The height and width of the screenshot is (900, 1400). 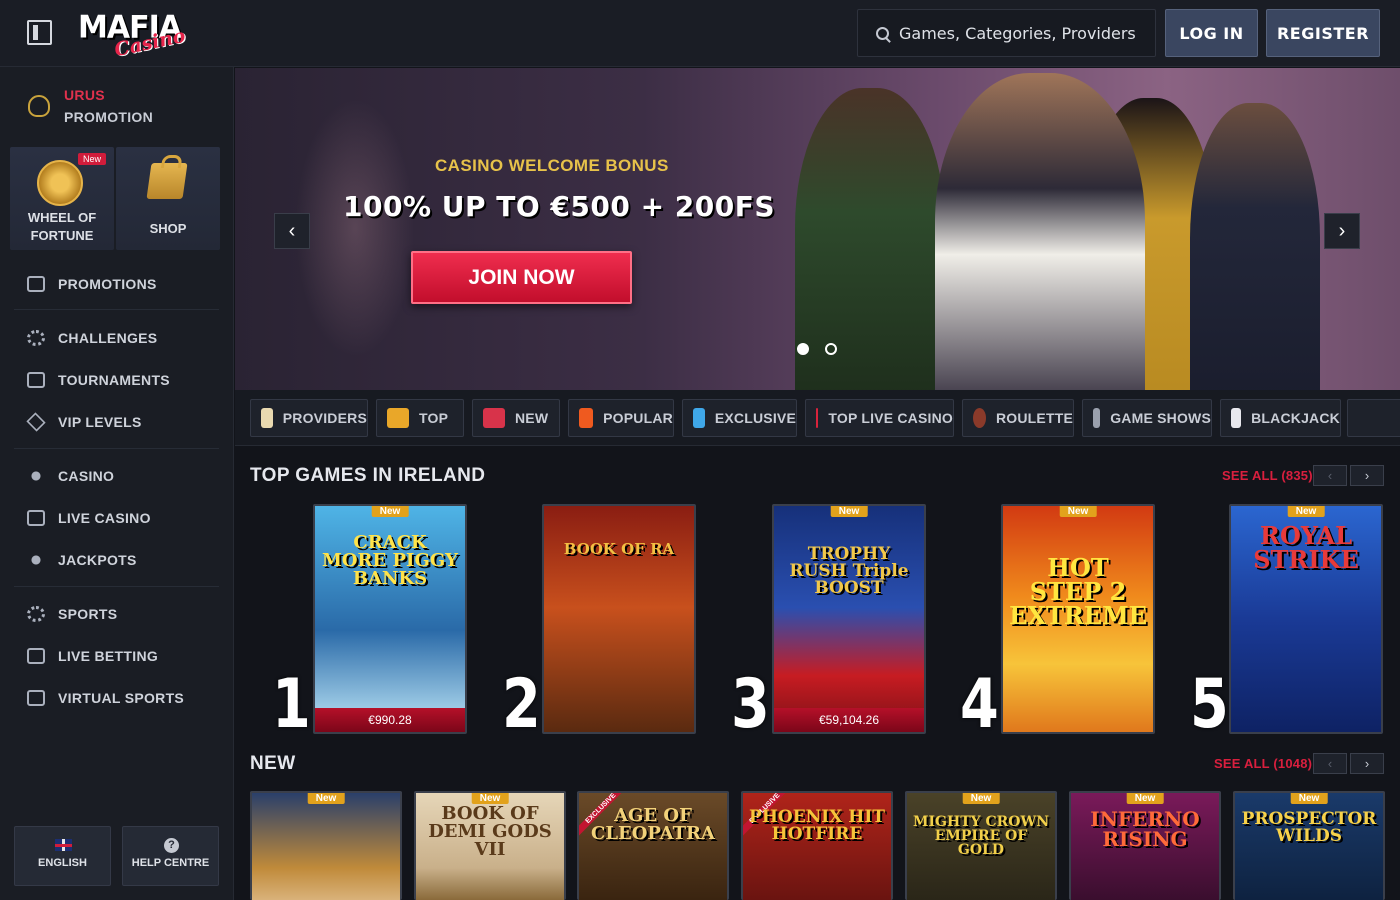 What do you see at coordinates (831, 349) in the screenshot?
I see `carousel-dot` at bounding box center [831, 349].